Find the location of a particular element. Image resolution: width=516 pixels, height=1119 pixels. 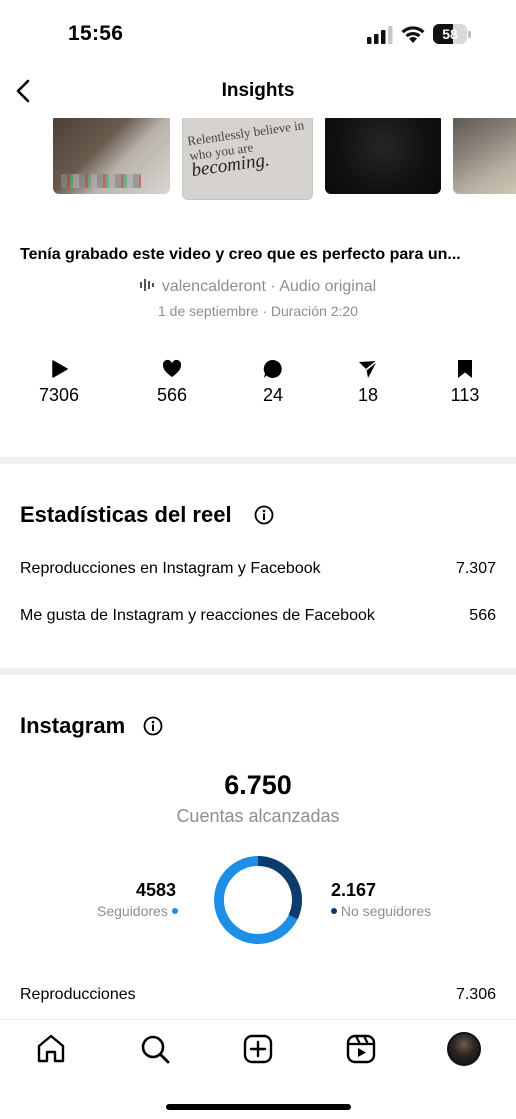

create-icon is located at coordinates (258, 1049).